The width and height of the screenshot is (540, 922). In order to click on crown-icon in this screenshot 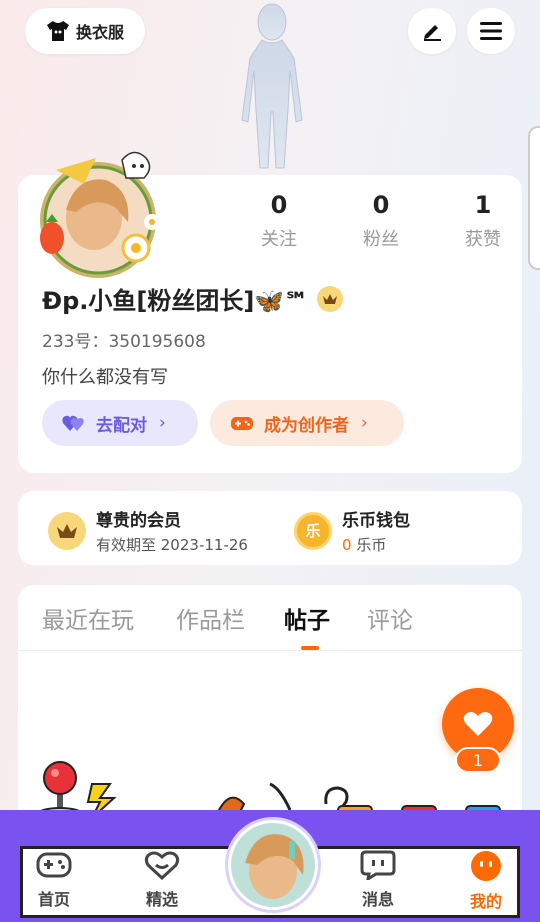, I will do `click(329, 298)`.